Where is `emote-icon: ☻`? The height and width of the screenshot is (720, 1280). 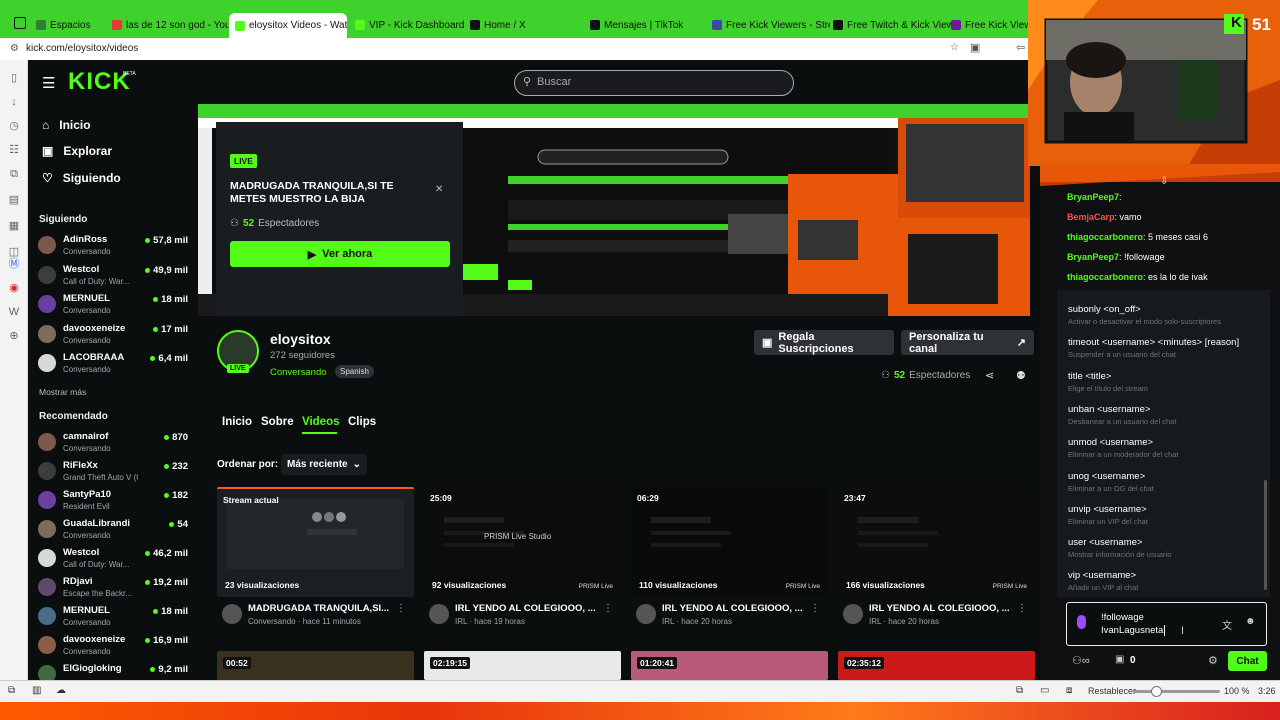
emote-icon: ☻ is located at coordinates (1250, 621).